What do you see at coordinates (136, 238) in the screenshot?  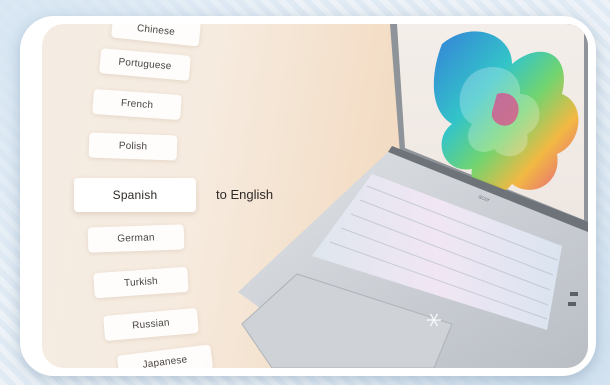 I see `language-card-german: German` at bounding box center [136, 238].